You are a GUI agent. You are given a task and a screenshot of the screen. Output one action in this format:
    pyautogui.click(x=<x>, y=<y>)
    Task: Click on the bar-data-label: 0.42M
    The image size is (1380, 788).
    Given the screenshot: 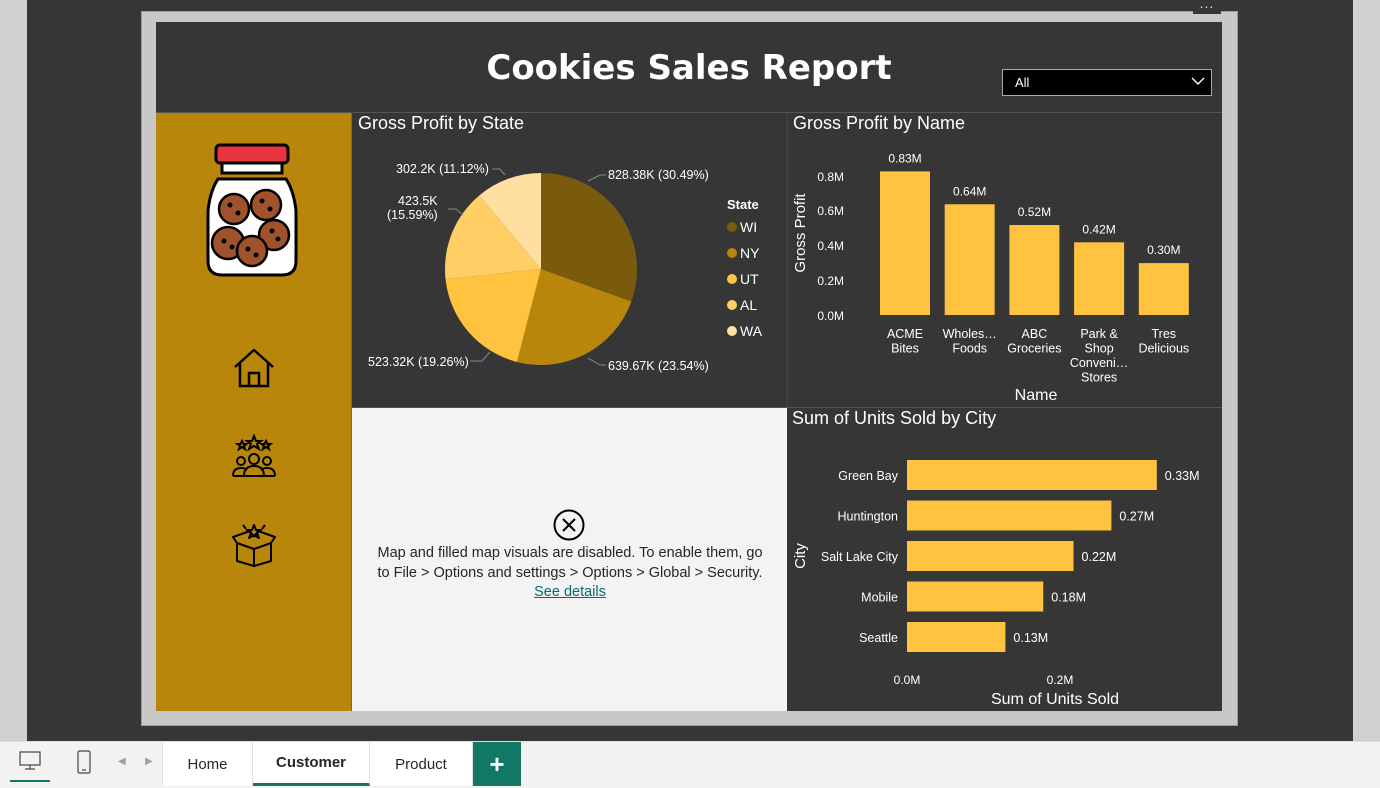 What is the action you would take?
    pyautogui.click(x=1098, y=229)
    